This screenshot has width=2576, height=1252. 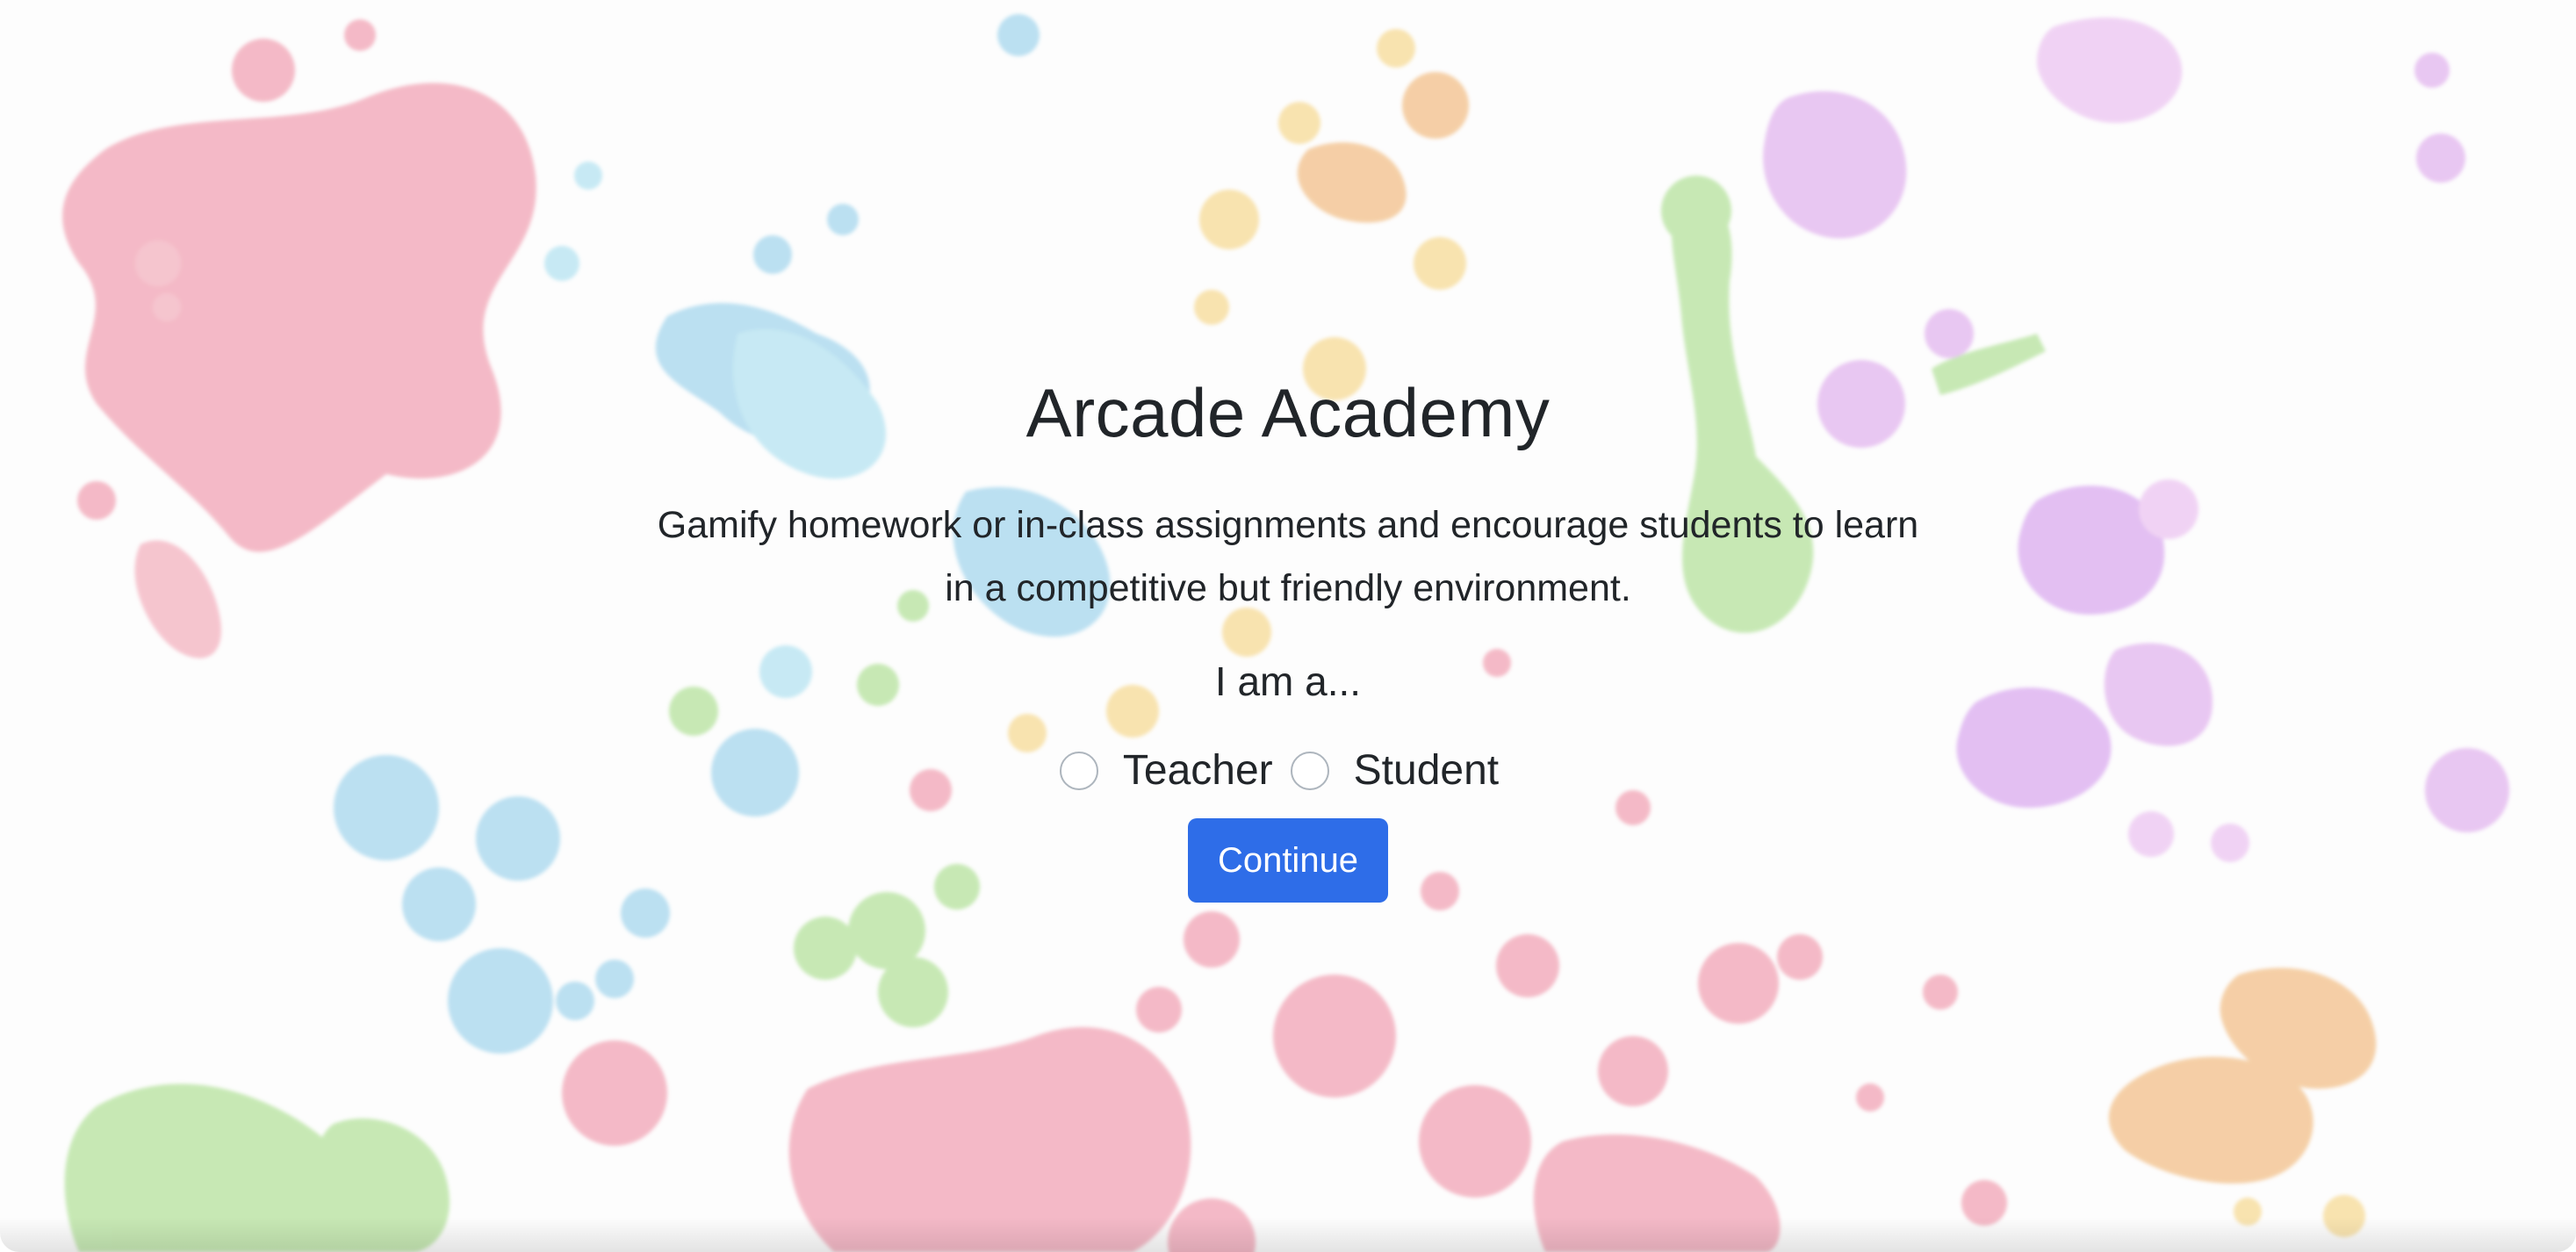 What do you see at coordinates (1288, 861) in the screenshot?
I see `continue-button: Continue` at bounding box center [1288, 861].